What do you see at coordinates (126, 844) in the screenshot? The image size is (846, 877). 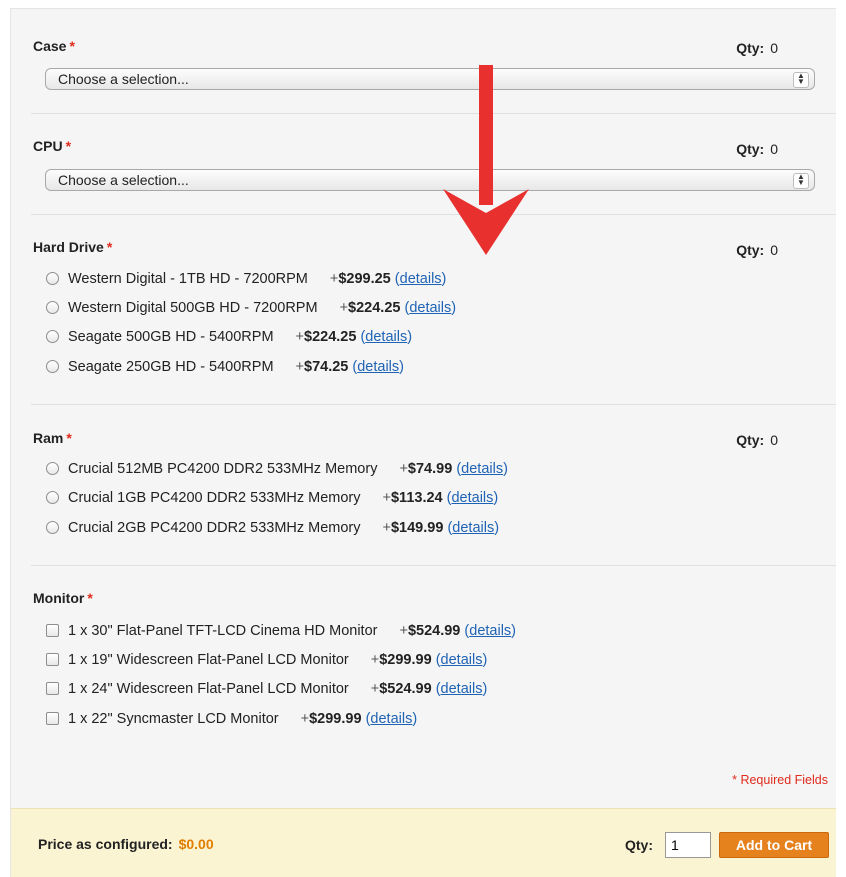 I see `price-as-configured: Price as configured: $0.00` at bounding box center [126, 844].